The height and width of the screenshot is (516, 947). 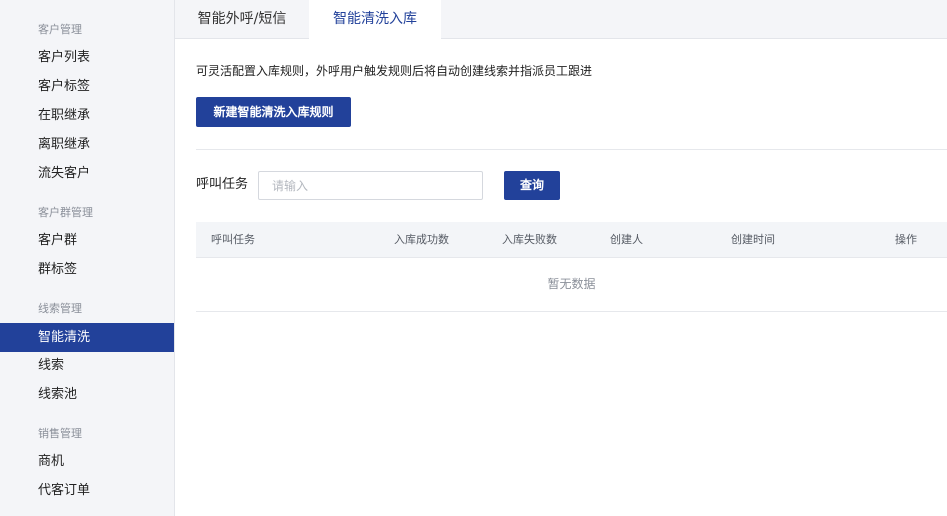 What do you see at coordinates (87, 365) in the screenshot?
I see `sidebar-item-leads: 线索` at bounding box center [87, 365].